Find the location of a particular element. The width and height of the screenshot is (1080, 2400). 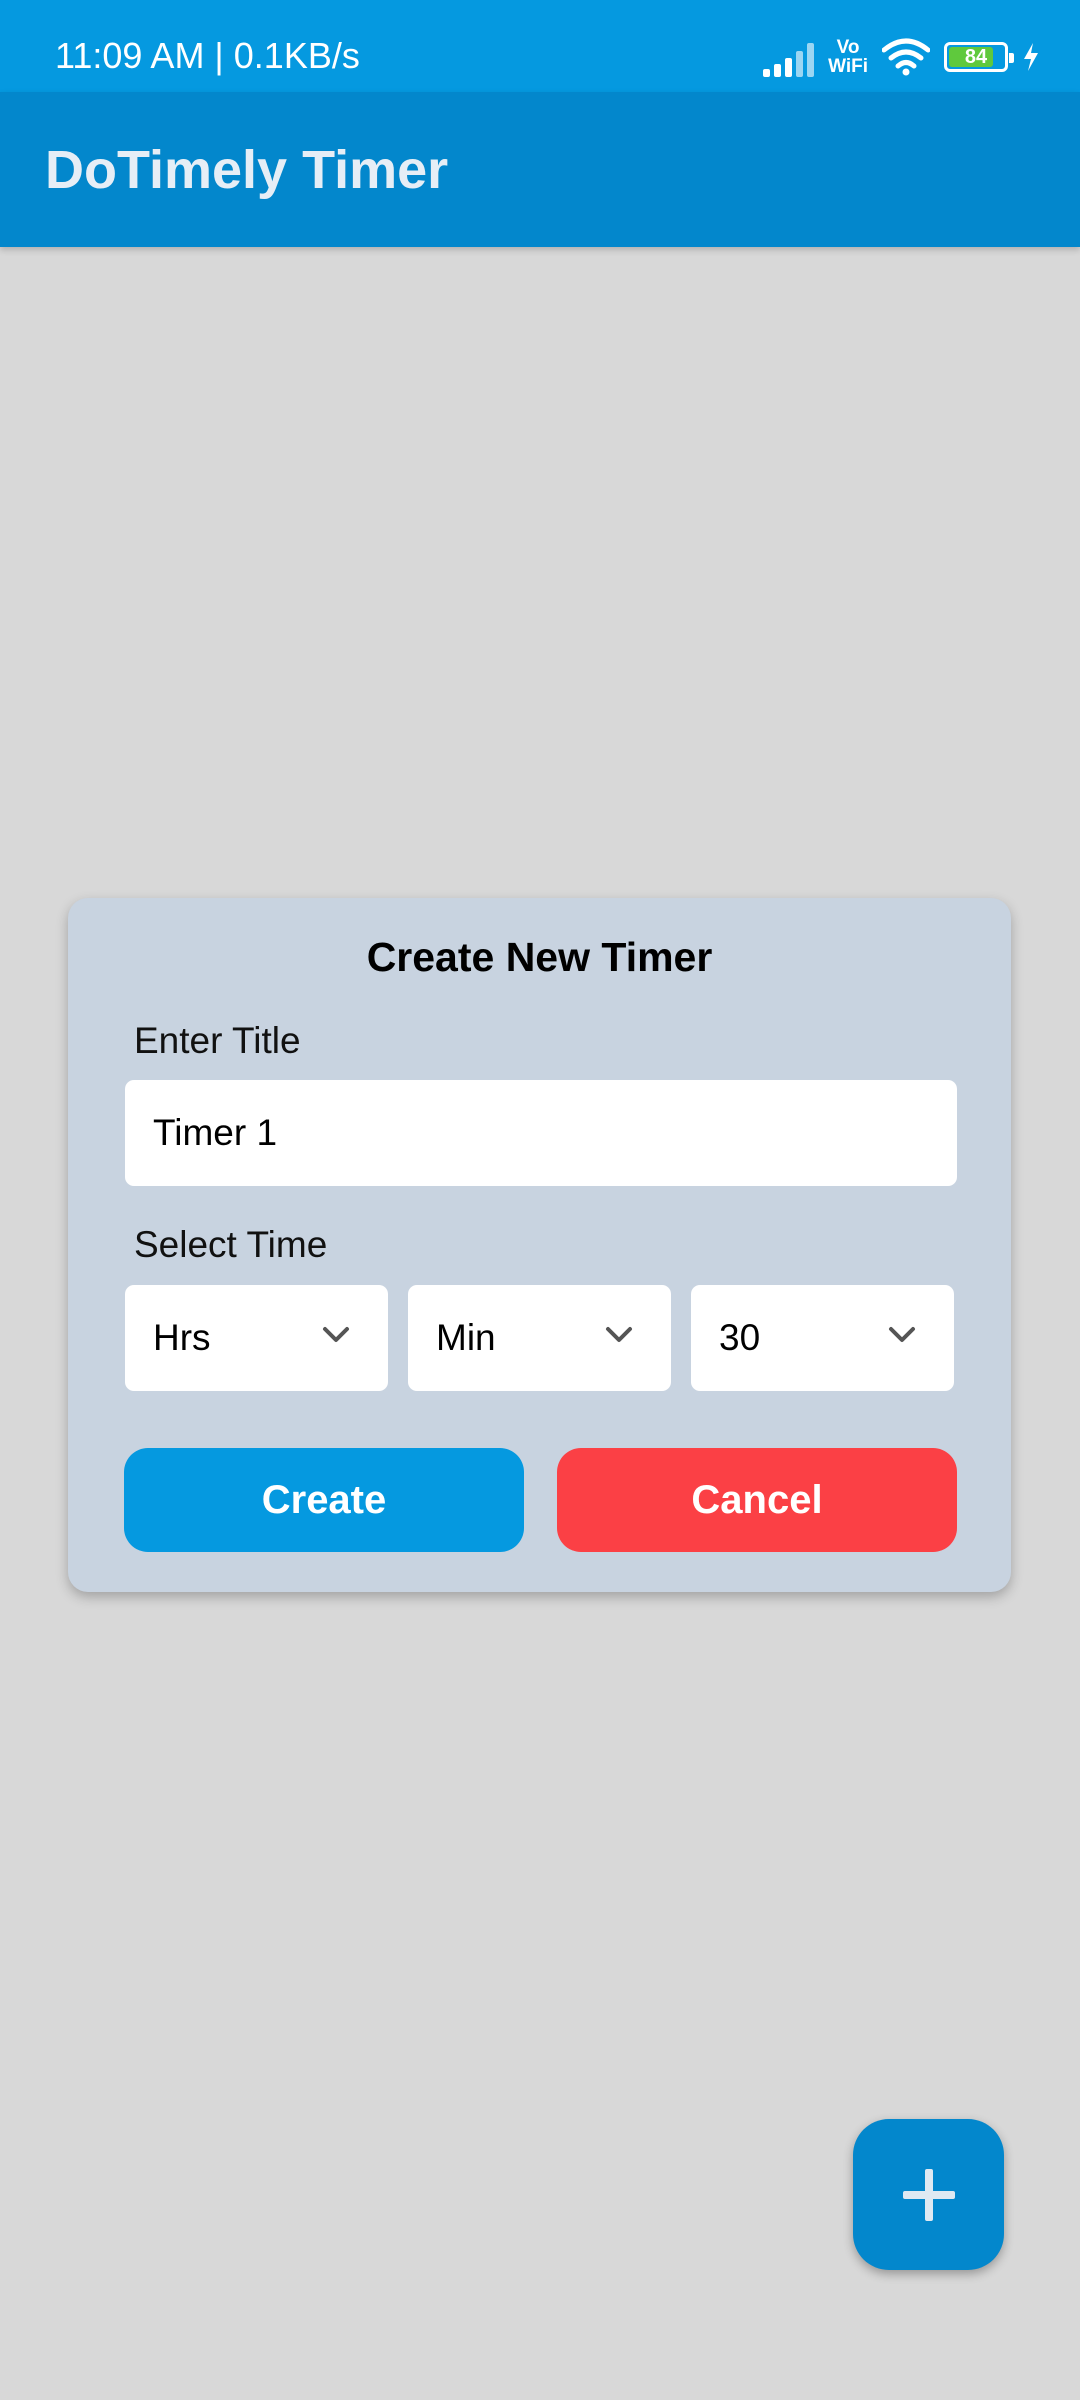

dialog-title: Create New Timer is located at coordinates (539, 957).